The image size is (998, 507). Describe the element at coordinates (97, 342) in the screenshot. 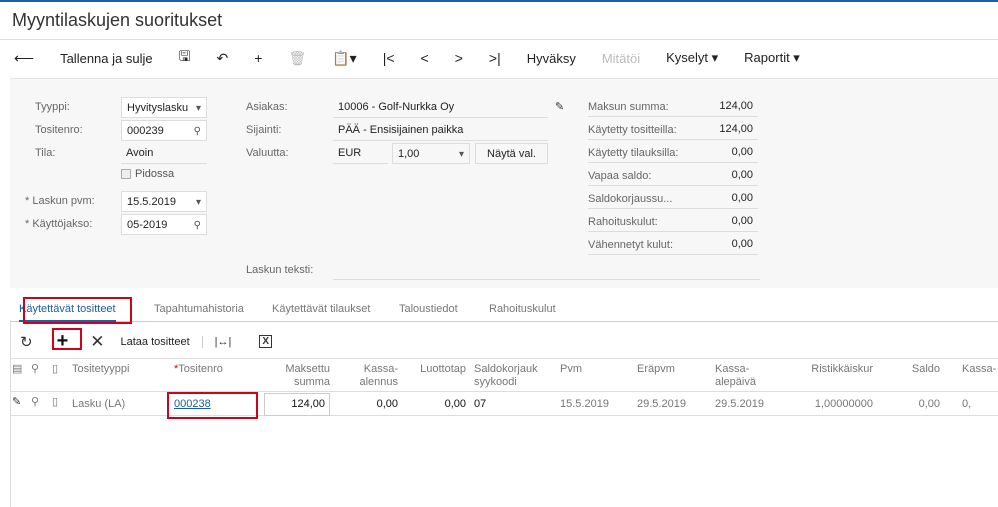

I see `delete-row-icon: ✕` at that location.